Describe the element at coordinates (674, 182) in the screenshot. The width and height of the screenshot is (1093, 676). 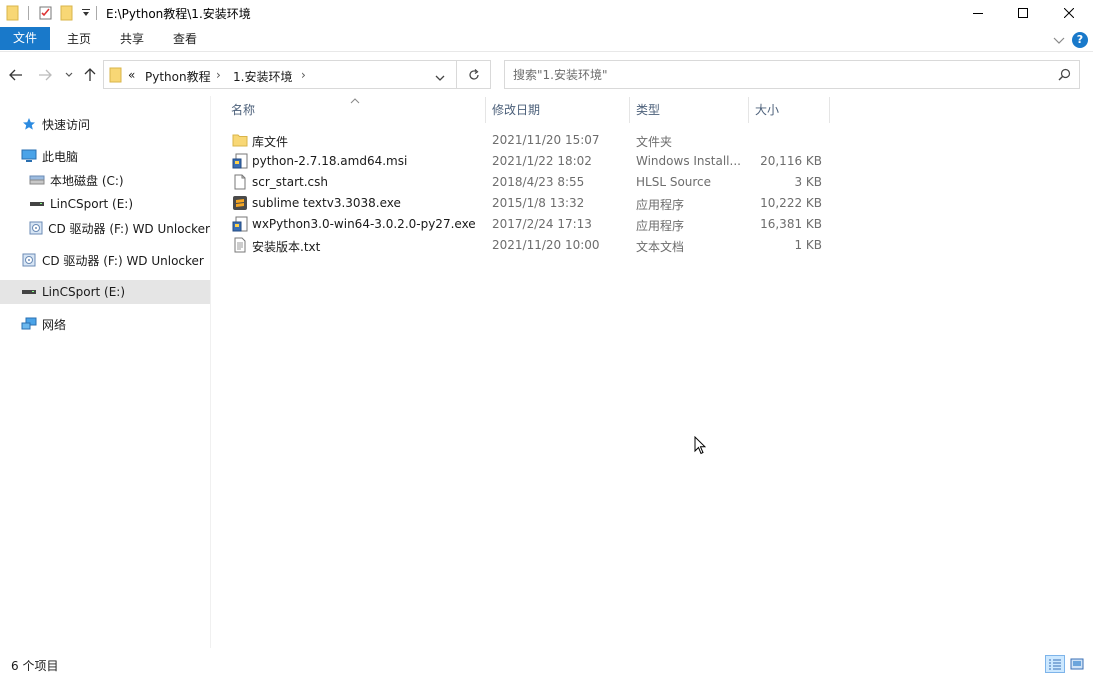
I see `file-type: HLSL Source` at that location.